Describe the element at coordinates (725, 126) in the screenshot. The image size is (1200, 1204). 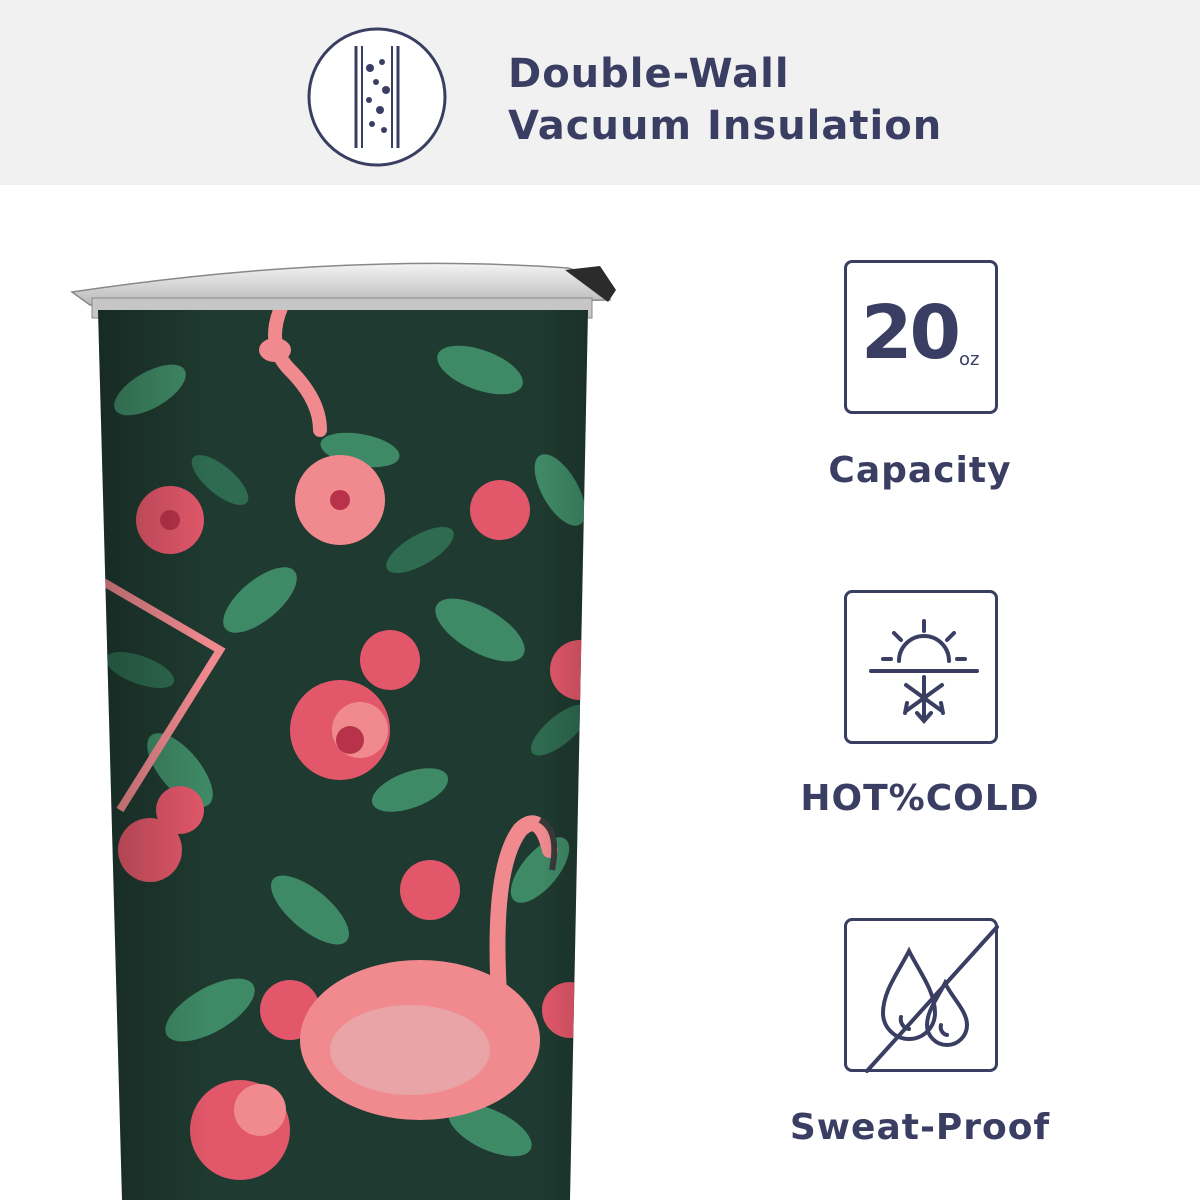
I see `banner-title-line2: Vacuum Insulation` at that location.